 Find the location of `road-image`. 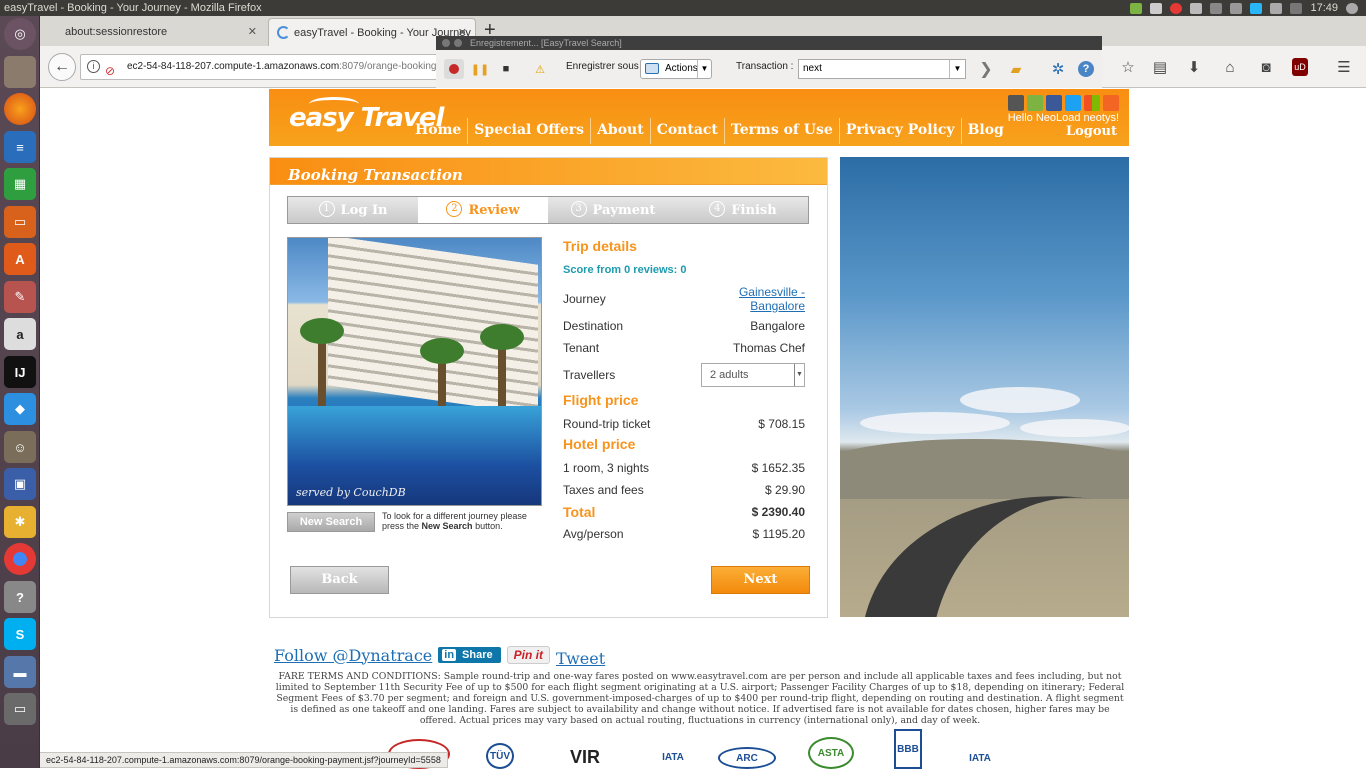

road-image is located at coordinates (984, 387).